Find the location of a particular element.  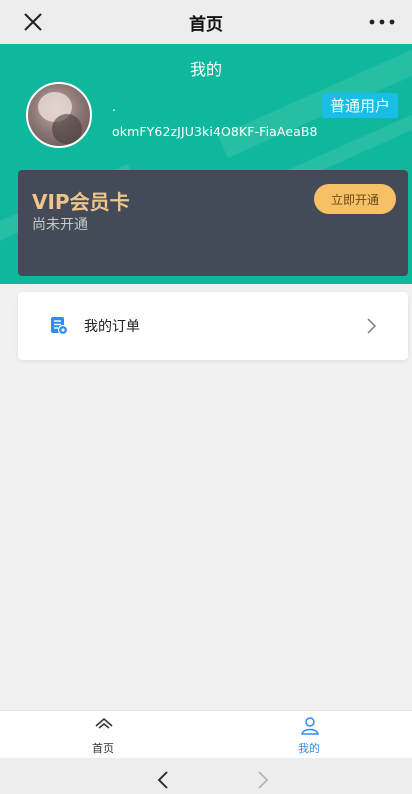

activate-vip-button: 立即开通 is located at coordinates (355, 199).